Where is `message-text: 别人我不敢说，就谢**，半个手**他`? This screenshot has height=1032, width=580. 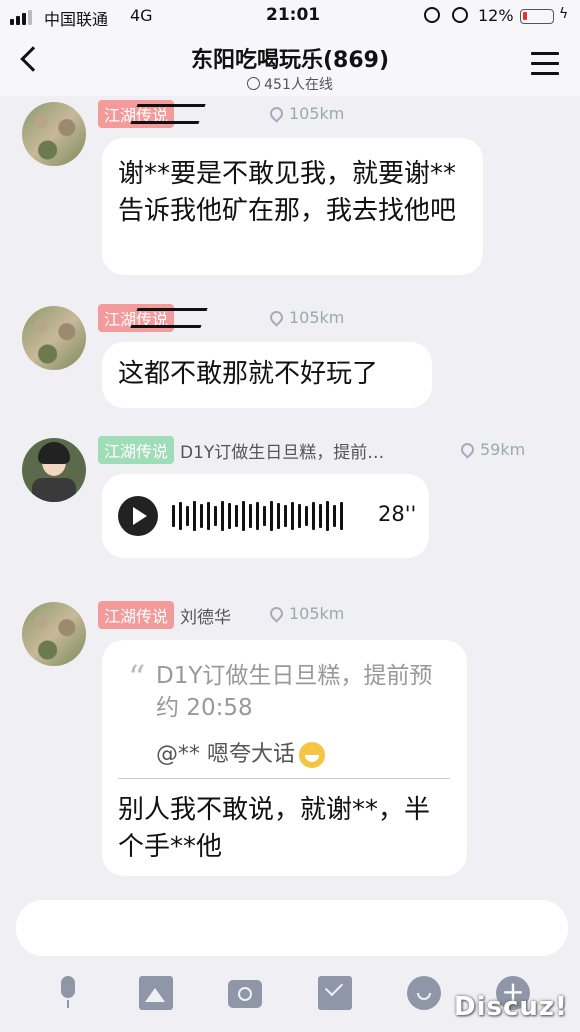
message-text: 别人我不敢说，就谢**，半个手**他 is located at coordinates (274, 828).